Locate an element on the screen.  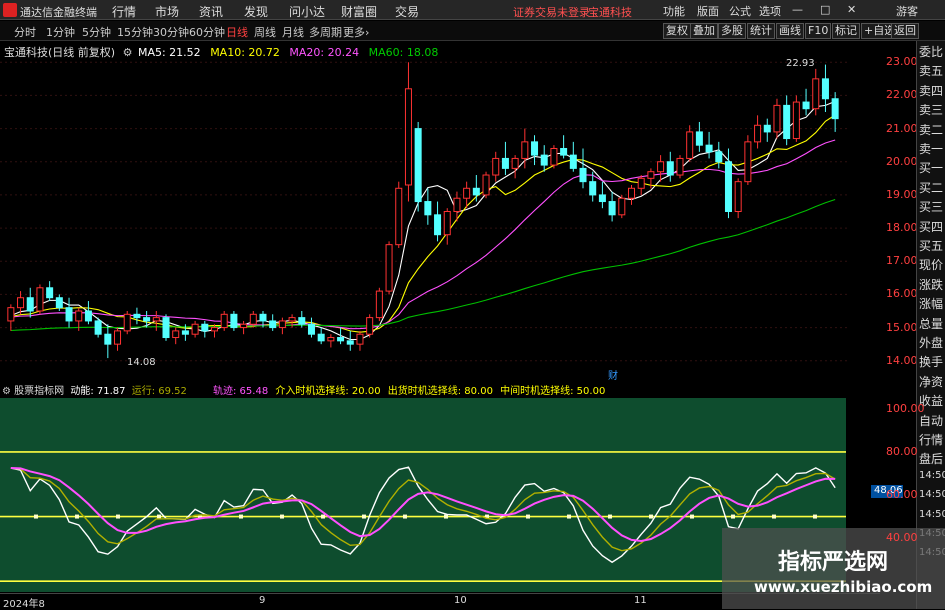
menu-item: 财富圈 is located at coordinates (359, 11).